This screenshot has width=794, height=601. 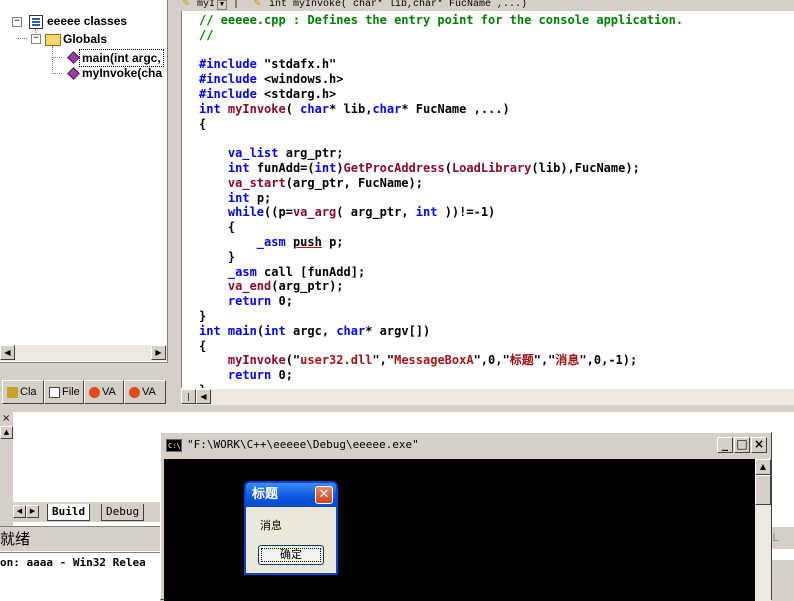 What do you see at coordinates (6, 470) in the screenshot?
I see `output-gripper: × ▲` at bounding box center [6, 470].